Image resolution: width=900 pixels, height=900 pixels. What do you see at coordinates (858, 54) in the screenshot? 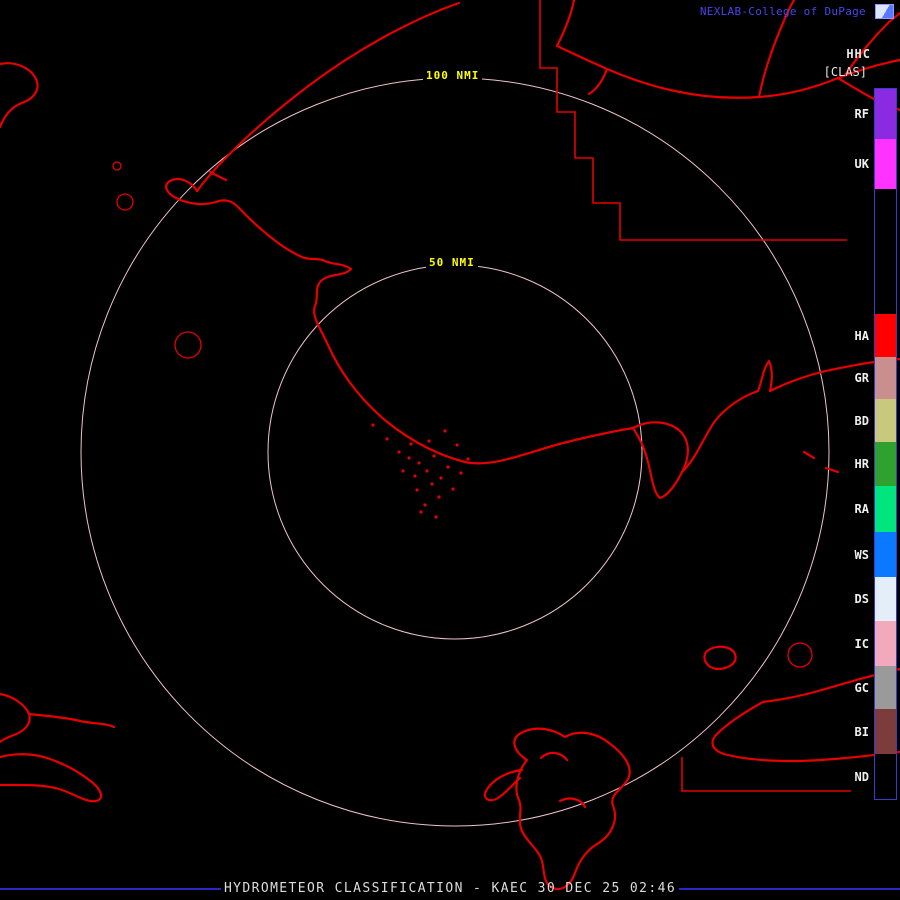
I see `product-code-label: HHC` at bounding box center [858, 54].